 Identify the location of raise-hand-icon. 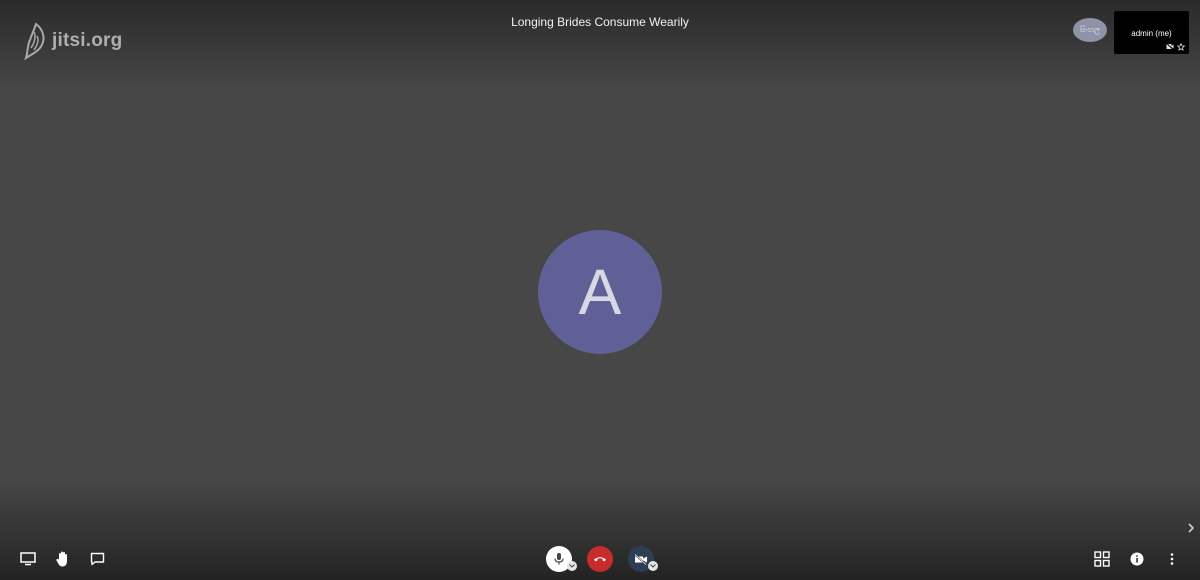
(61, 559).